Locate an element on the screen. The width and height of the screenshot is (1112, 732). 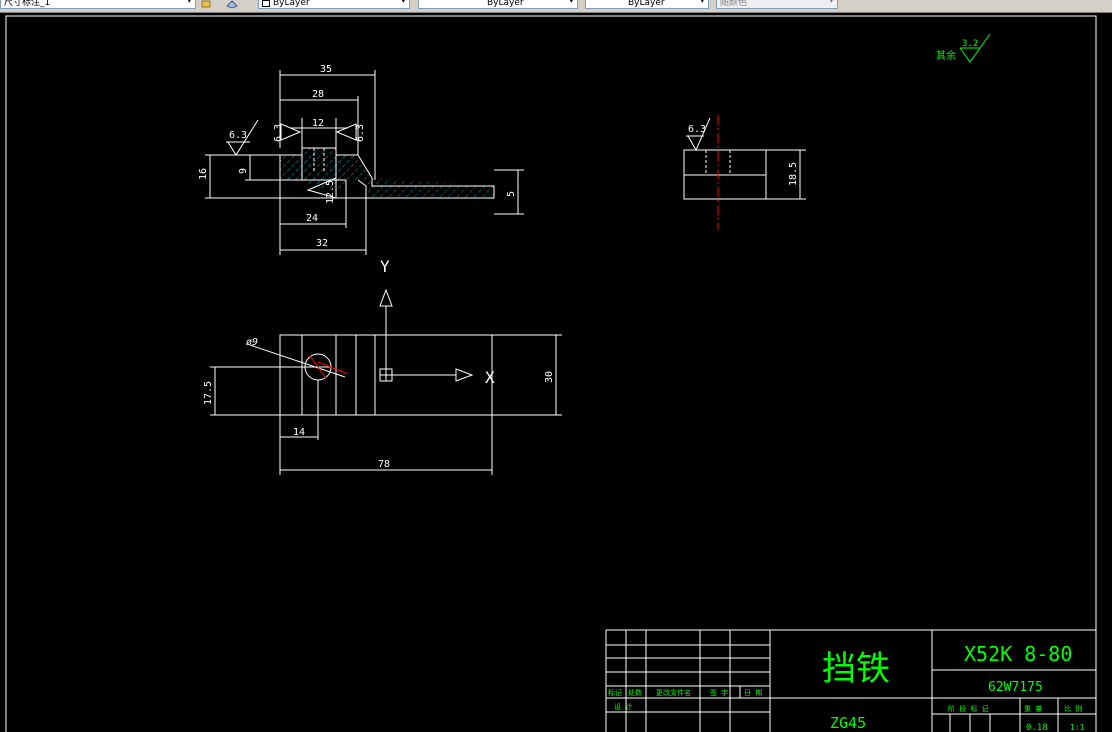
scale-value: 1:1 is located at coordinates (1077, 727).